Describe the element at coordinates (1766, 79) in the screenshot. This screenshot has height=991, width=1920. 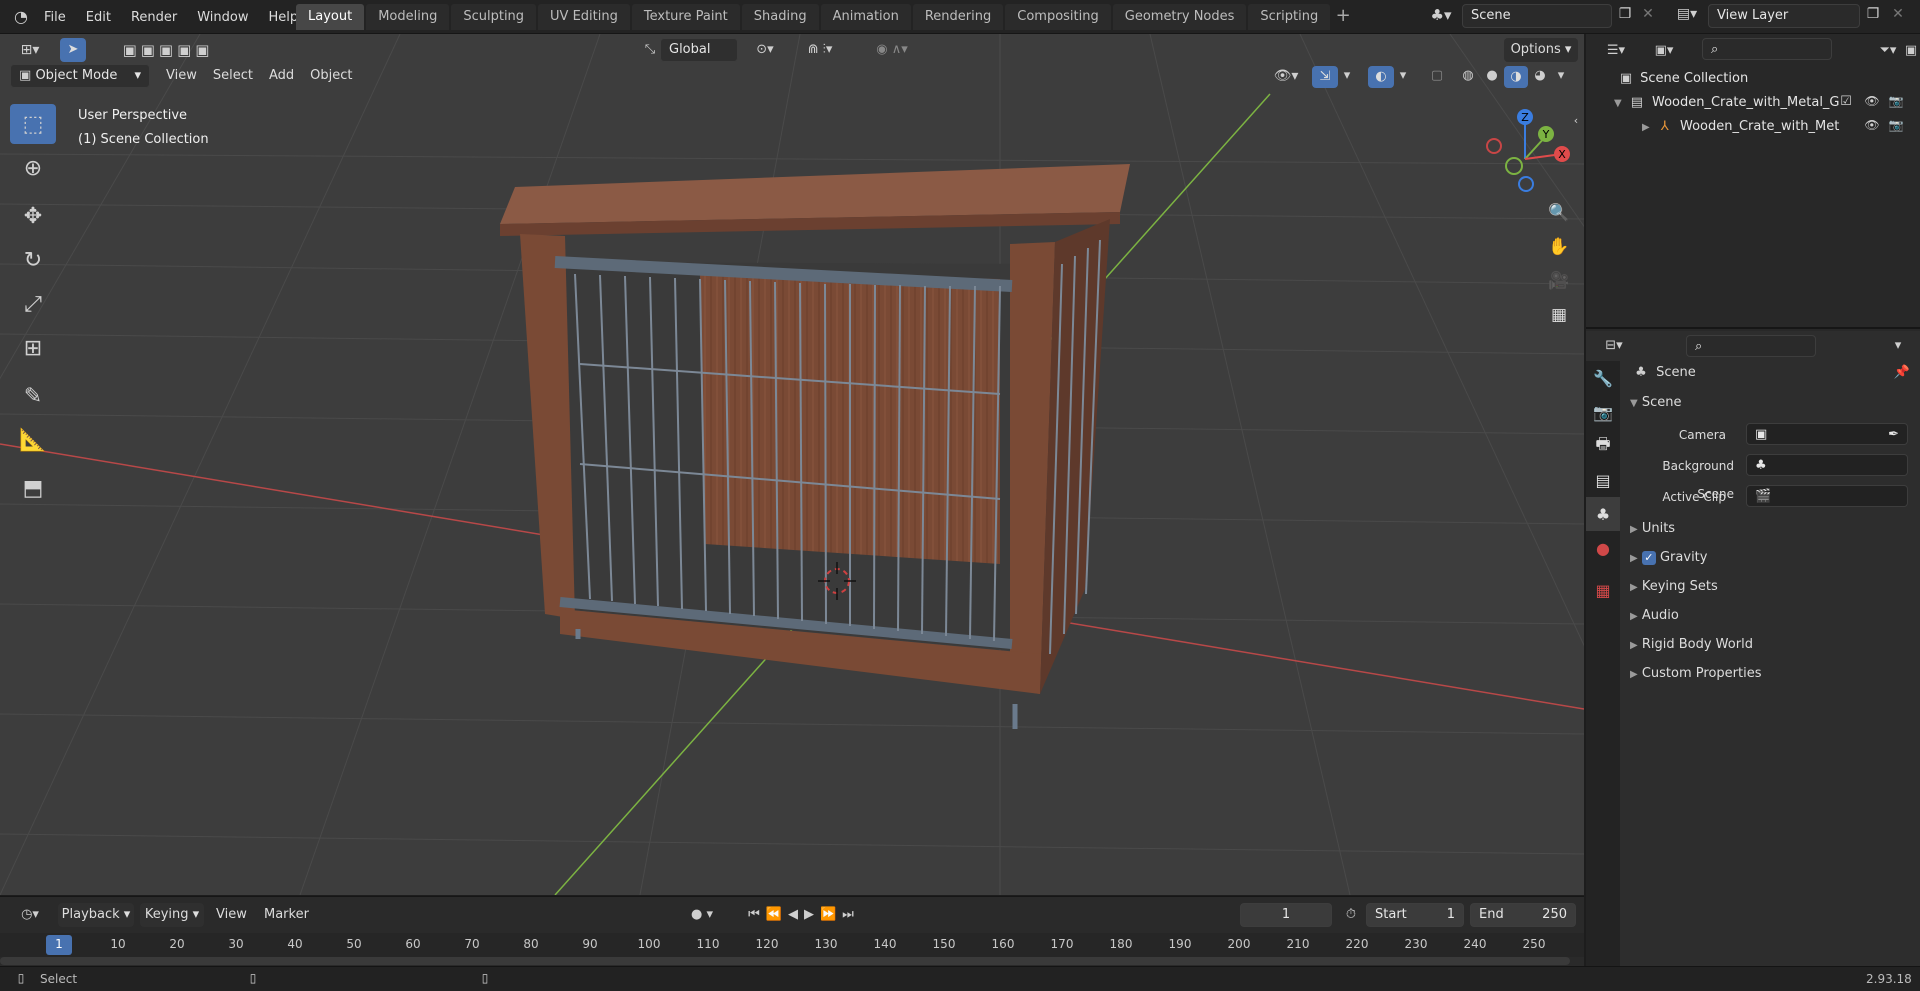
I see `scene-collection-row: ▣ Scene Collection` at that location.